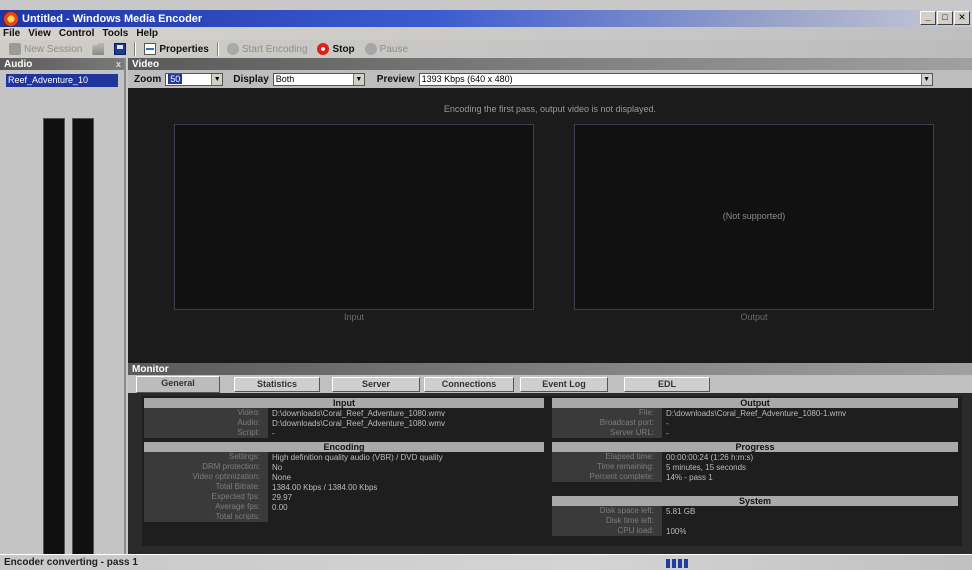 The width and height of the screenshot is (972, 570). I want to click on display-label: Display, so click(251, 79).